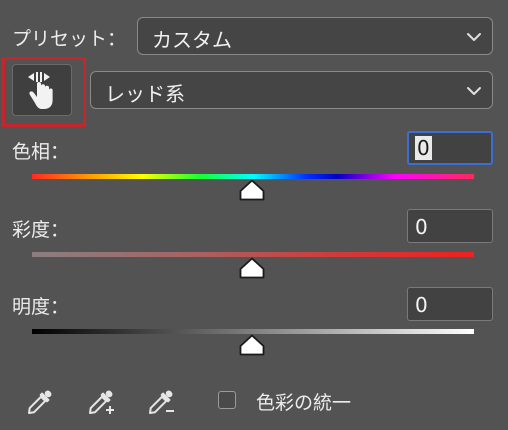 This screenshot has width=508, height=430. Describe the element at coordinates (291, 90) in the screenshot. I see `color-range-dropdown: レッド系` at that location.